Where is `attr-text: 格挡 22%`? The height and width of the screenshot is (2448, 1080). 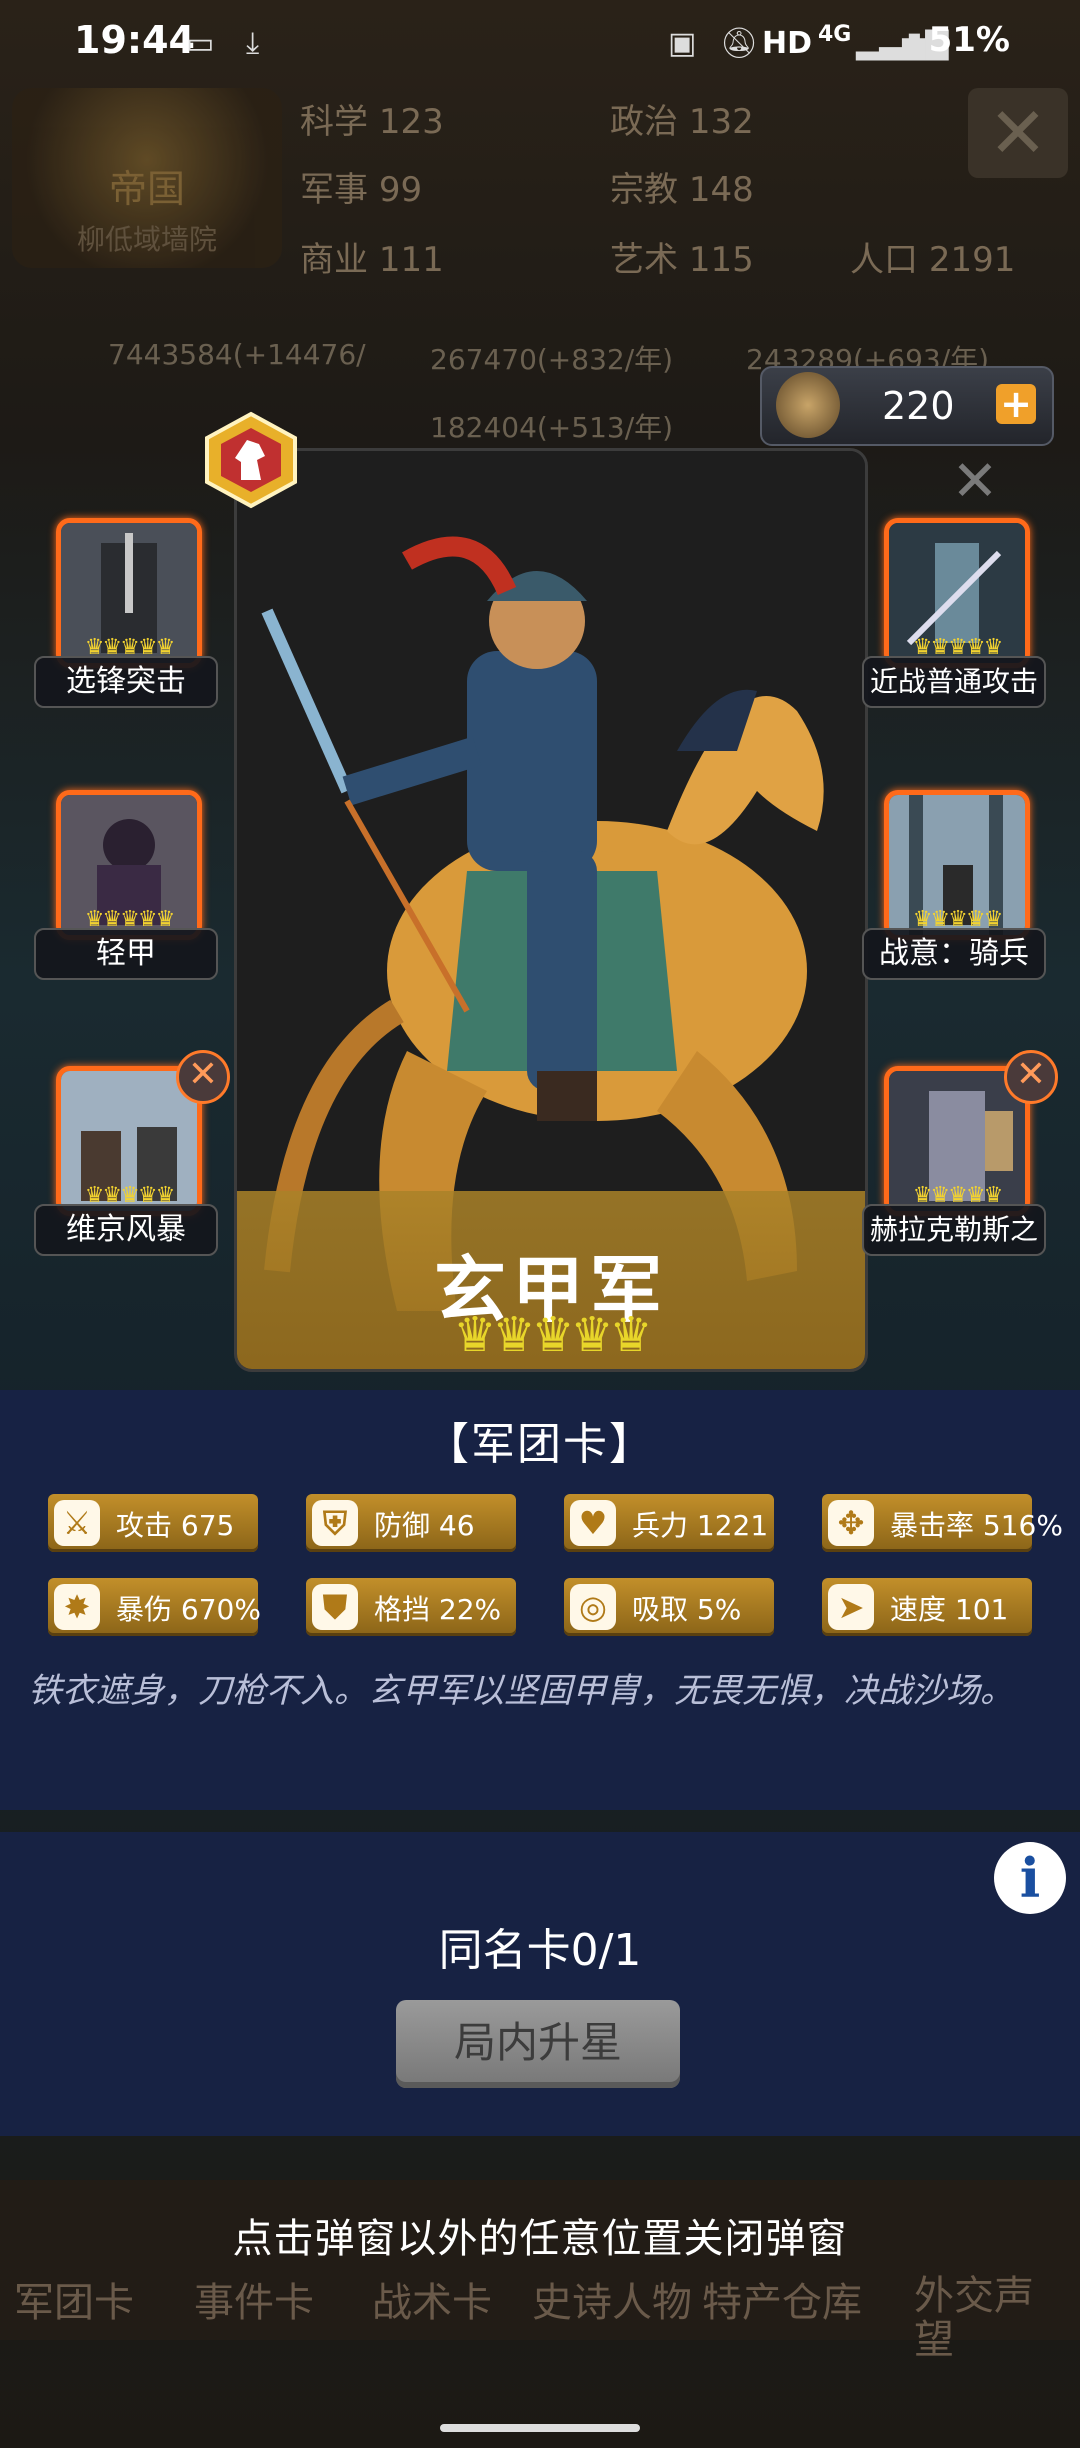
attr-text: 格挡 22% is located at coordinates (438, 1609).